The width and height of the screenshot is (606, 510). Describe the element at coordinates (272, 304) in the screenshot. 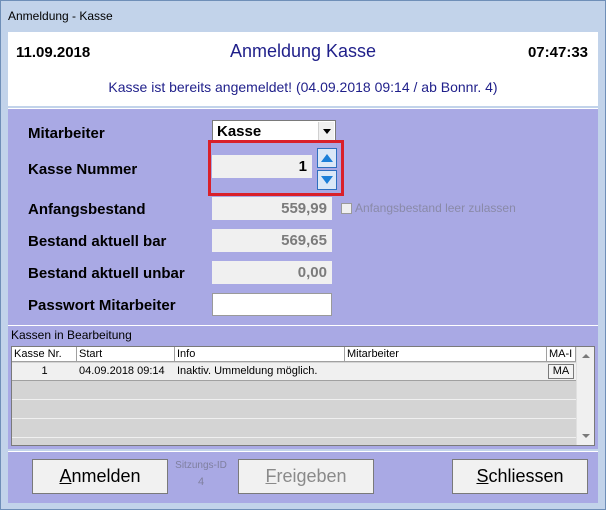

I see `passwort-field` at that location.